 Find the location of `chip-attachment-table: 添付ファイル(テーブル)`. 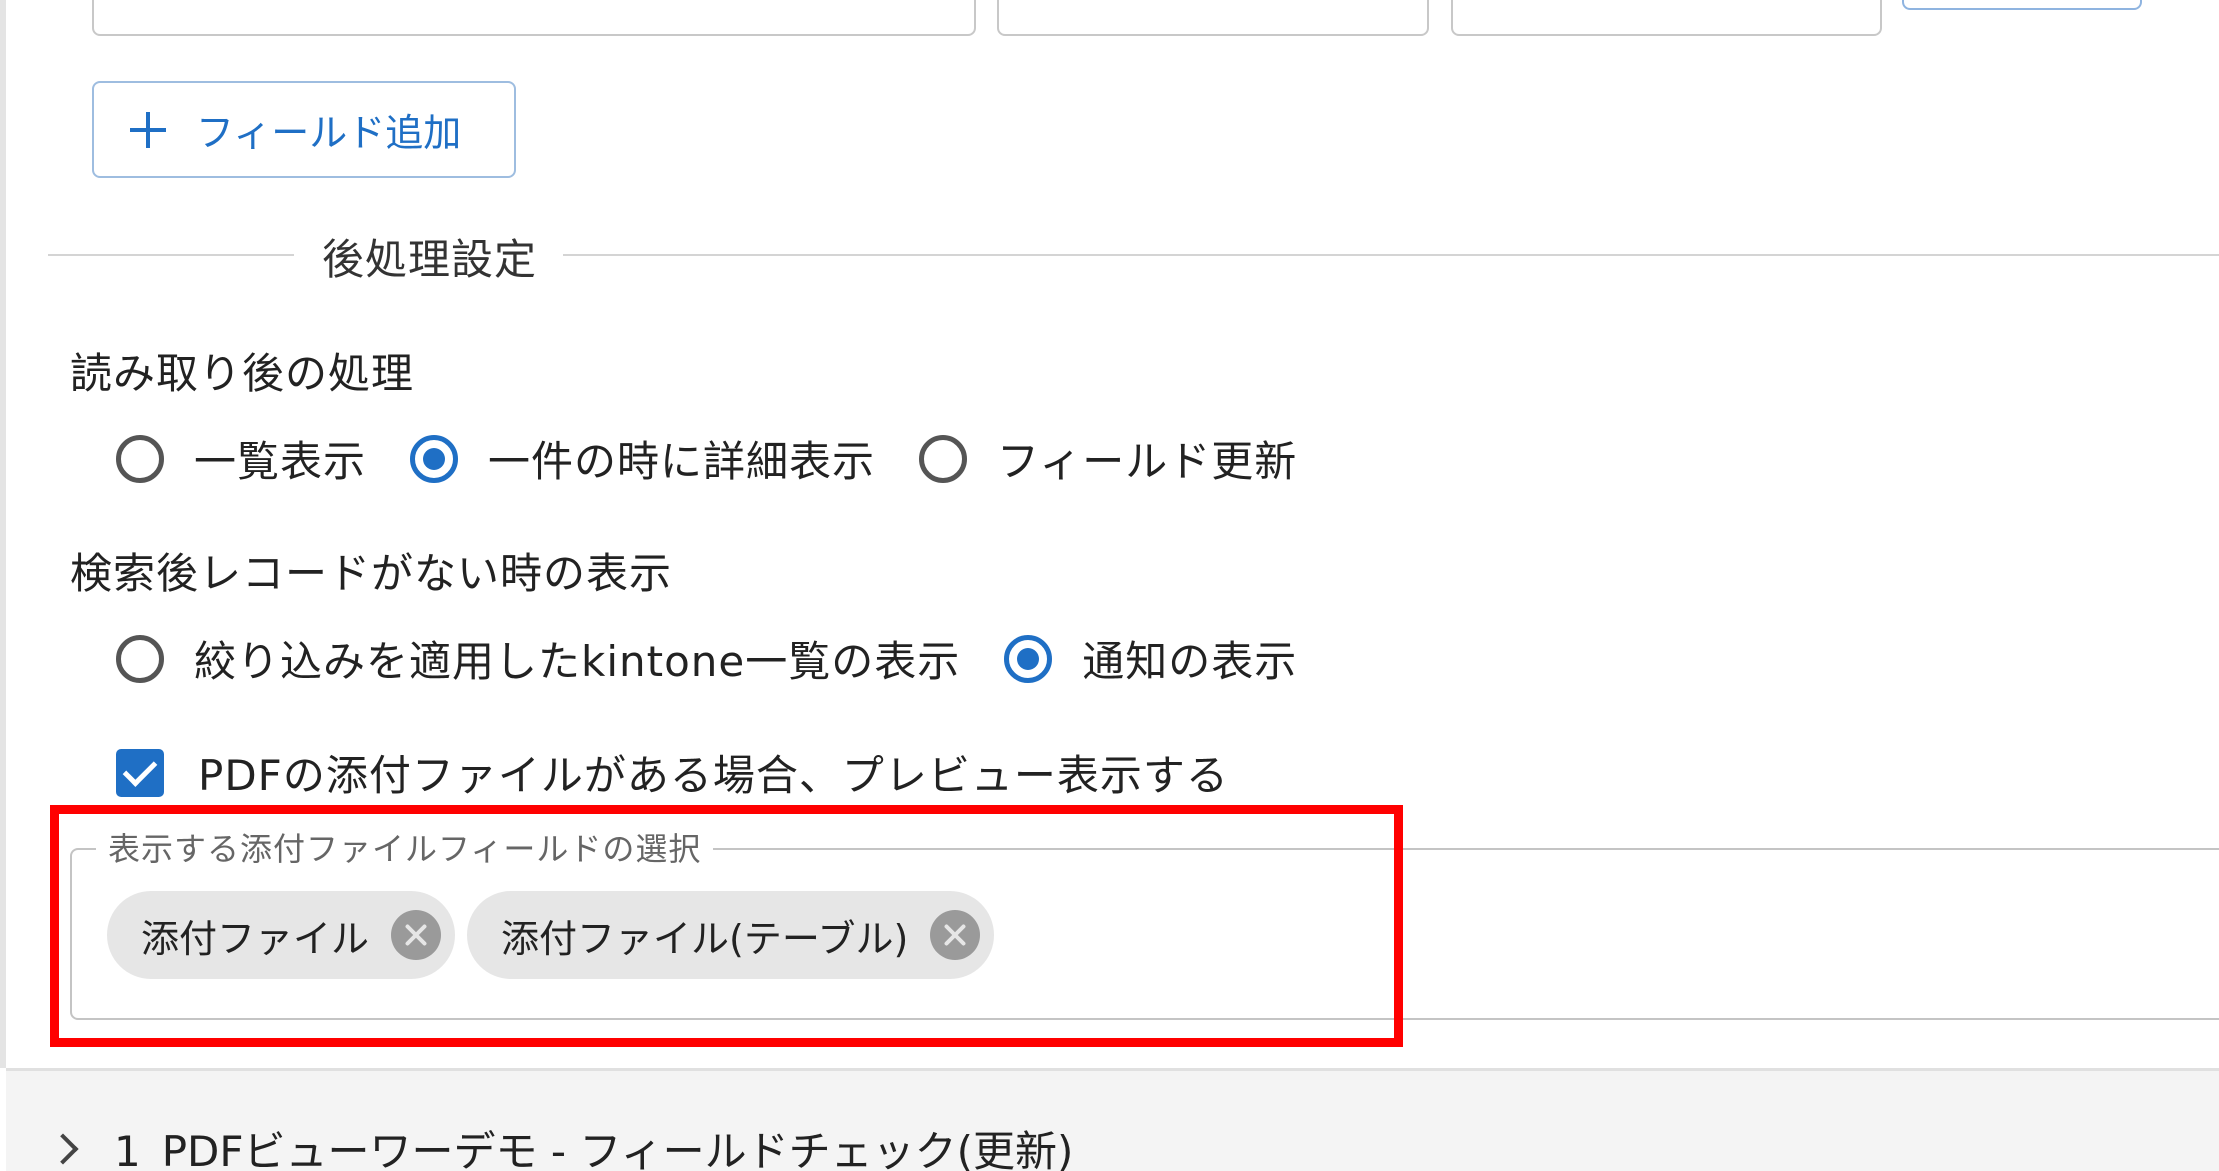

chip-attachment-table: 添付ファイル(テーブル) is located at coordinates (731, 935).